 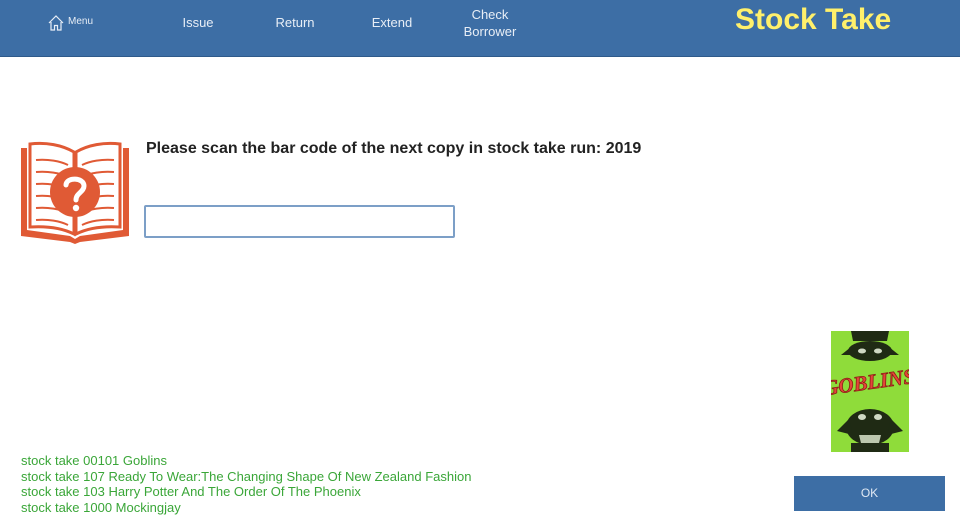 What do you see at coordinates (101, 507) in the screenshot?
I see `log-entry: stock take 1000 Mockingjay` at bounding box center [101, 507].